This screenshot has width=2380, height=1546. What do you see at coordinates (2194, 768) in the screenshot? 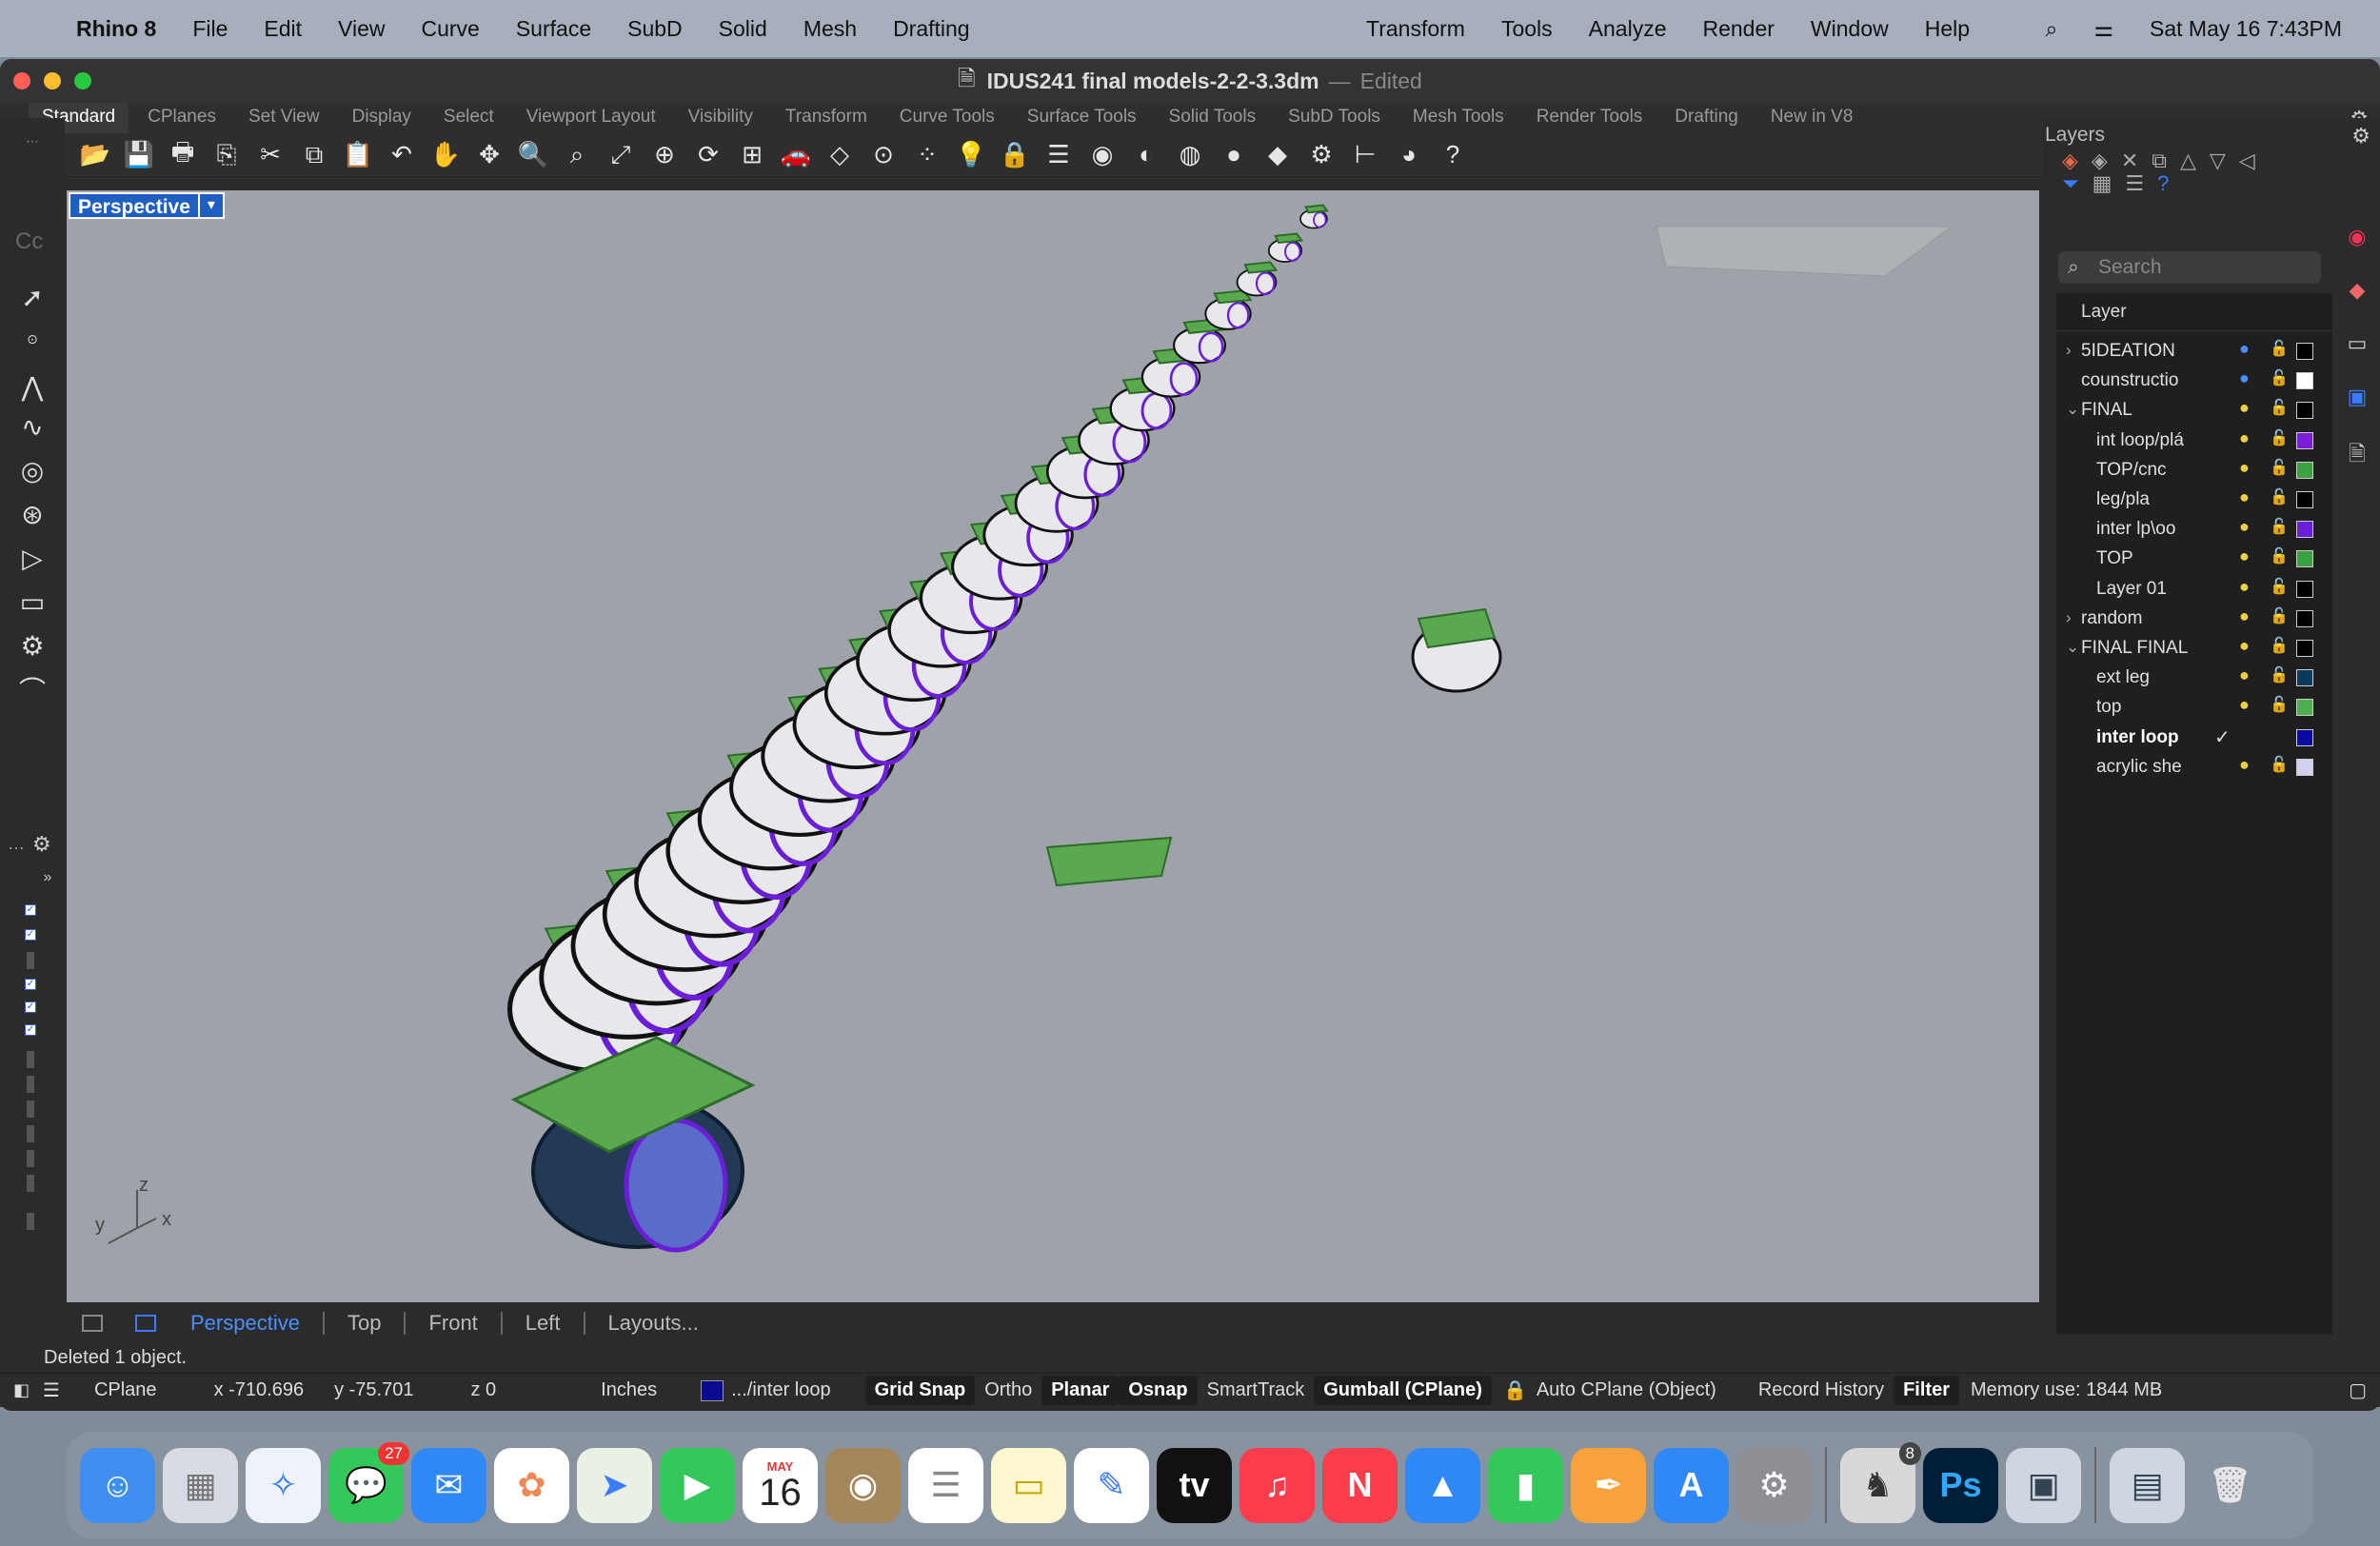
I see `layer-row: acrylic she ● 🔓` at bounding box center [2194, 768].